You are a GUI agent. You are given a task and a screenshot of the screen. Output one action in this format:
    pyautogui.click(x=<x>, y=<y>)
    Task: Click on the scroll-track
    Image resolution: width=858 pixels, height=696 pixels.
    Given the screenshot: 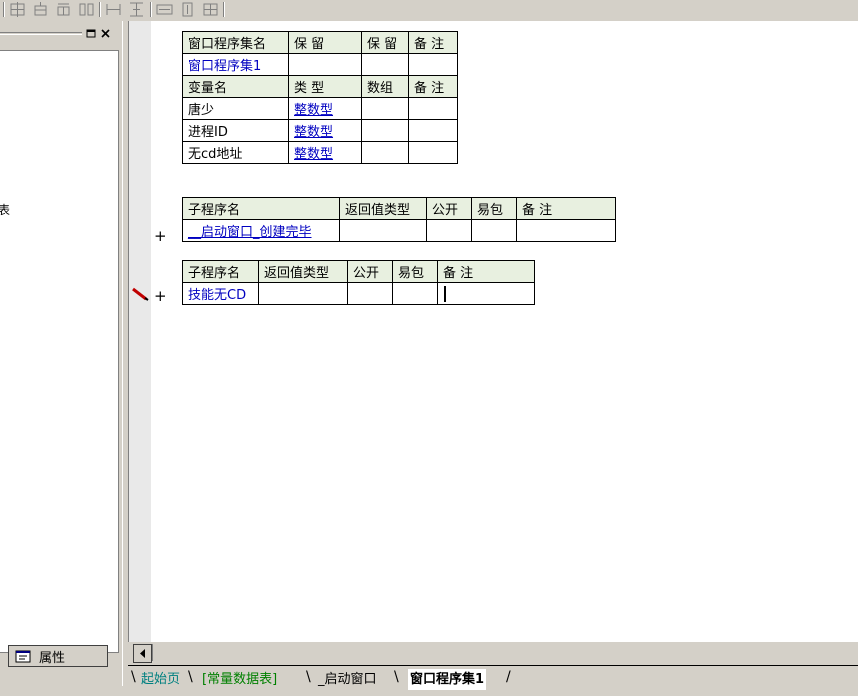 What is the action you would take?
    pyautogui.click(x=163, y=652)
    